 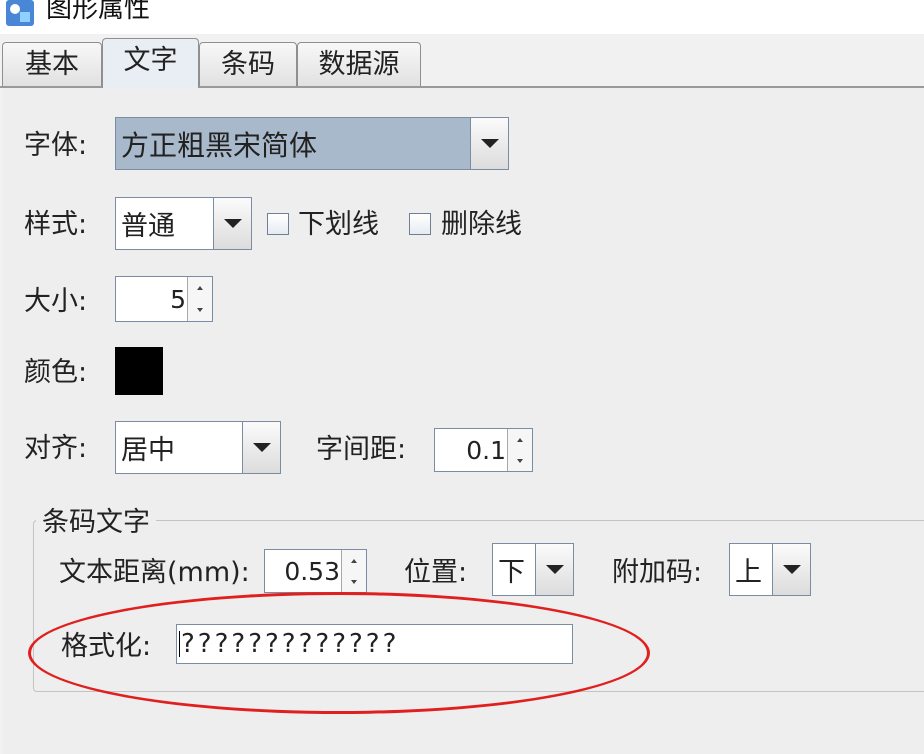 I want to click on style-combo: 普通, so click(x=183, y=223).